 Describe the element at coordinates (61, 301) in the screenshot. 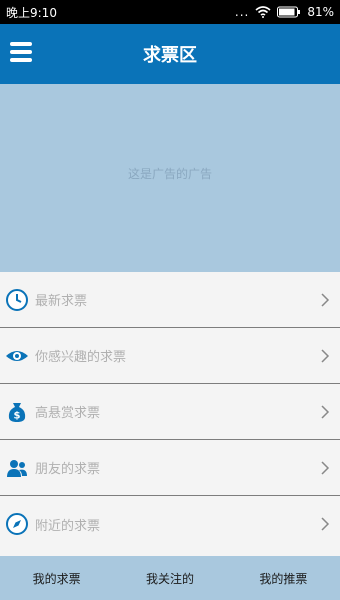

I see `menu-item-label: 最新求票` at that location.